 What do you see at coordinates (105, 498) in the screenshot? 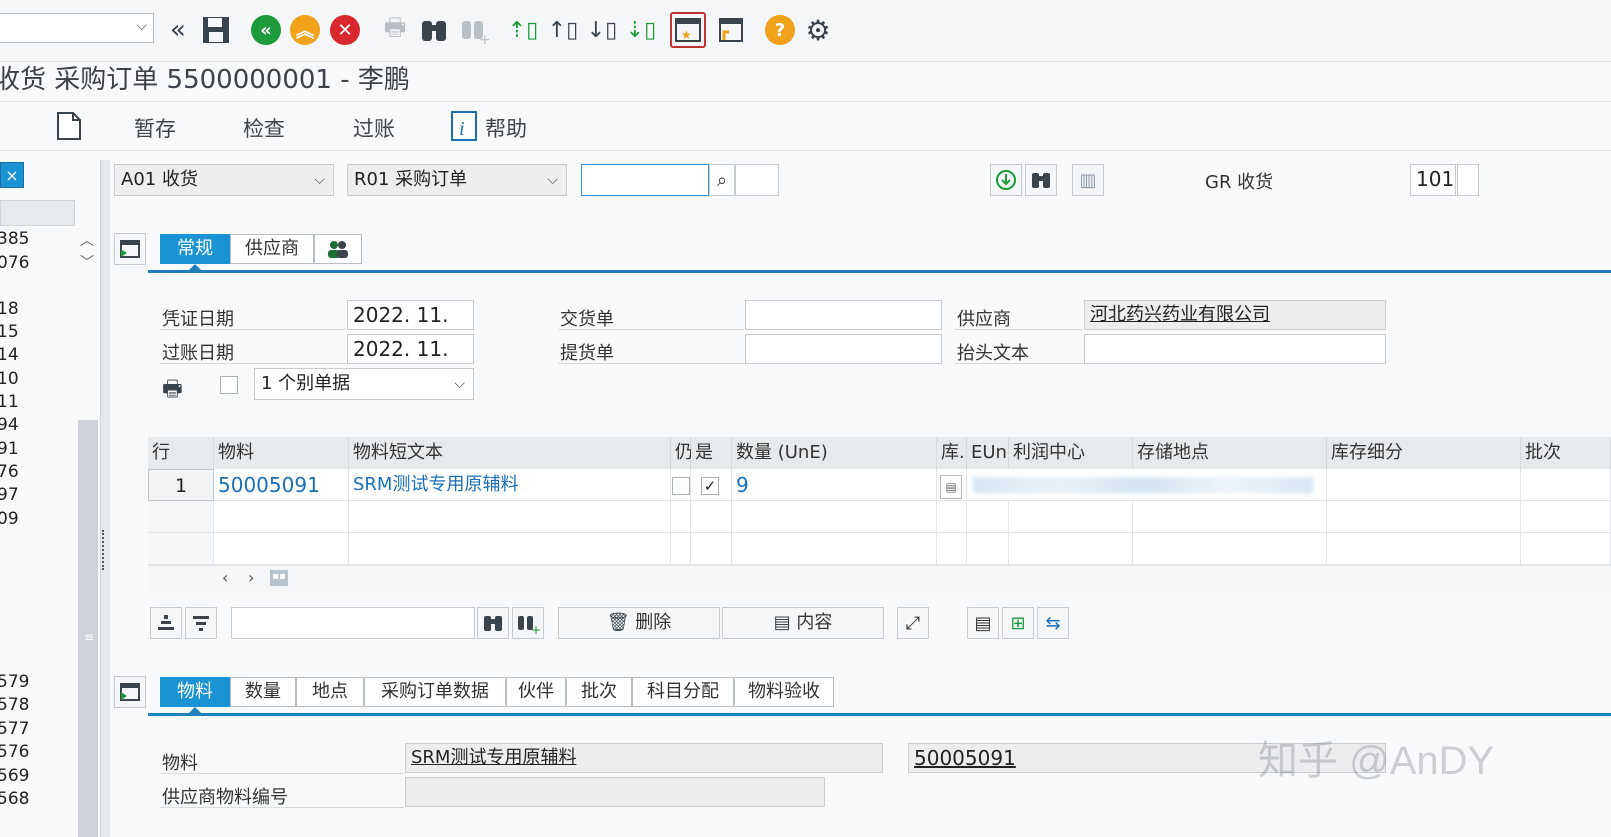
I see `splitter` at bounding box center [105, 498].